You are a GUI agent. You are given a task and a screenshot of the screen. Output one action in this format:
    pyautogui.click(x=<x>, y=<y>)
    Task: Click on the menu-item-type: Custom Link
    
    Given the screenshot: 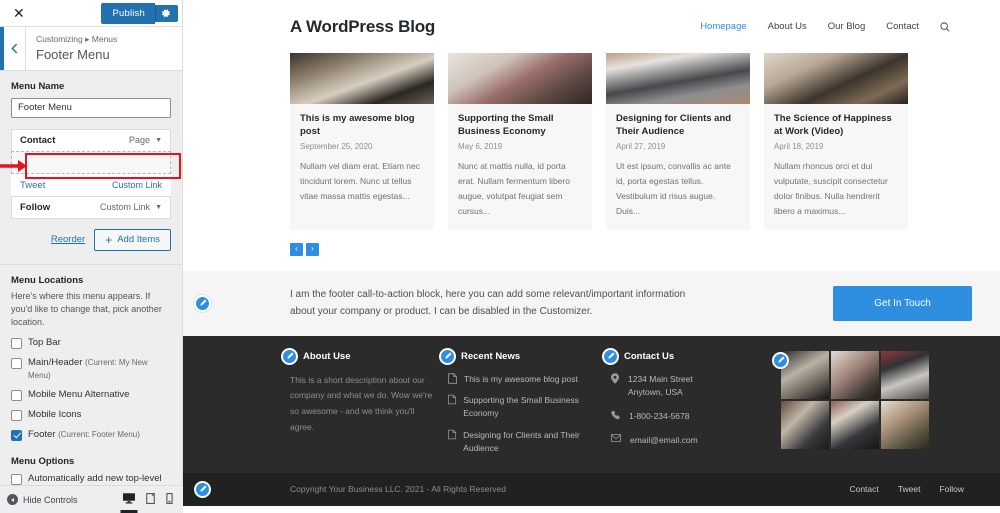 What is the action you would take?
    pyautogui.click(x=136, y=185)
    